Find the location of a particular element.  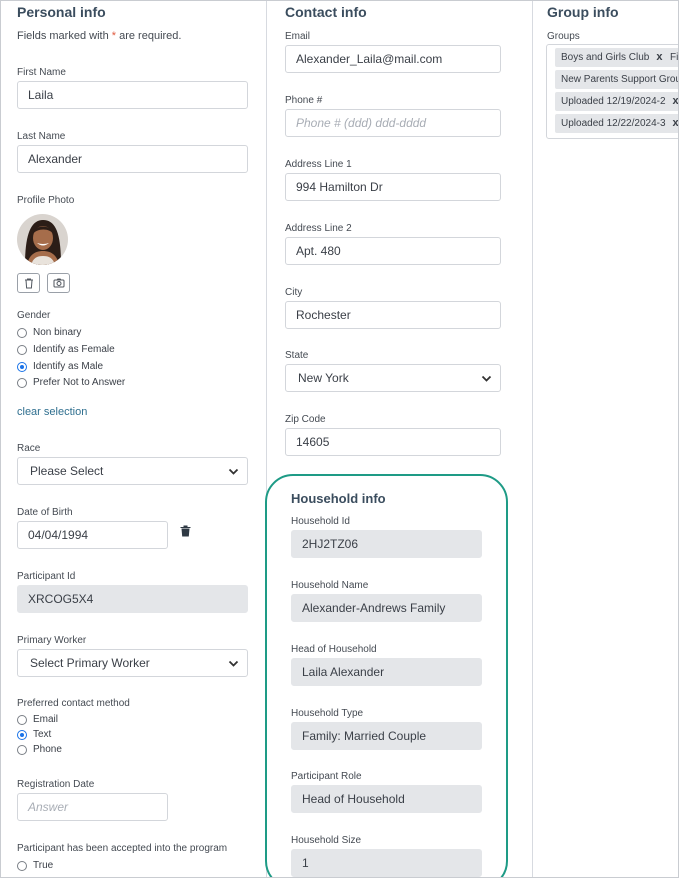

contact-method-label: Preferred contact method is located at coordinates (73, 703).